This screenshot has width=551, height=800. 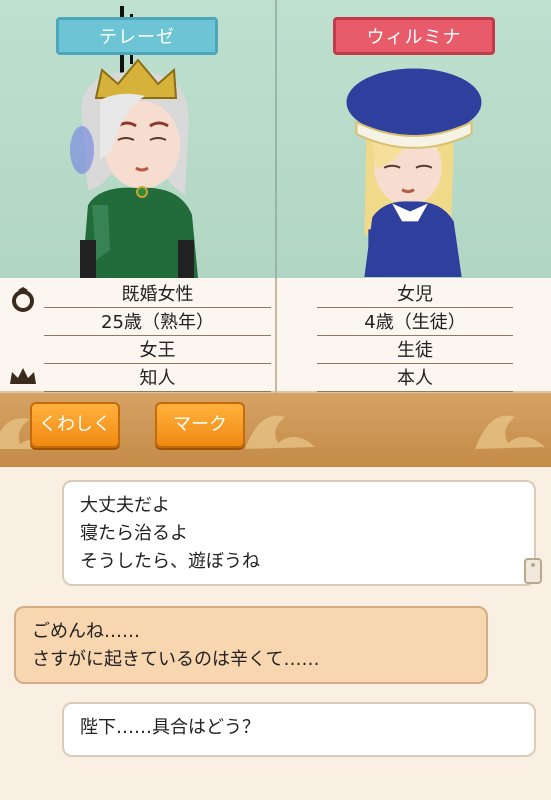 I want to click on details-button: くわしく, so click(x=75, y=425).